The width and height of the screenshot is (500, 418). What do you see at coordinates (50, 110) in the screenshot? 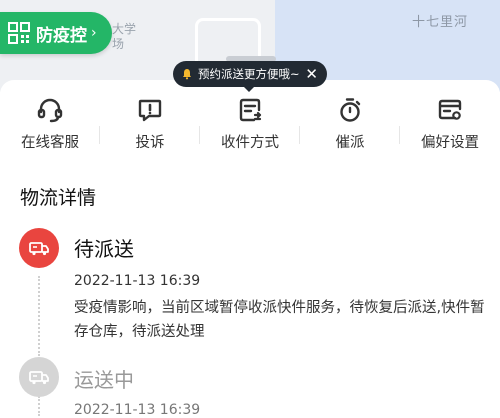
I see `headset-icon` at bounding box center [50, 110].